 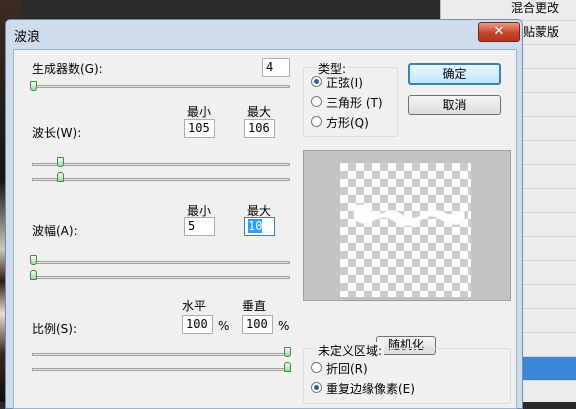 I want to click on scale-horizontal-unit: %, so click(x=224, y=326).